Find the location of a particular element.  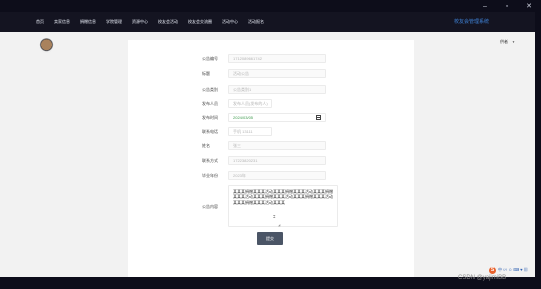

window-controls: – ▫ ✕ is located at coordinates (507, 6).